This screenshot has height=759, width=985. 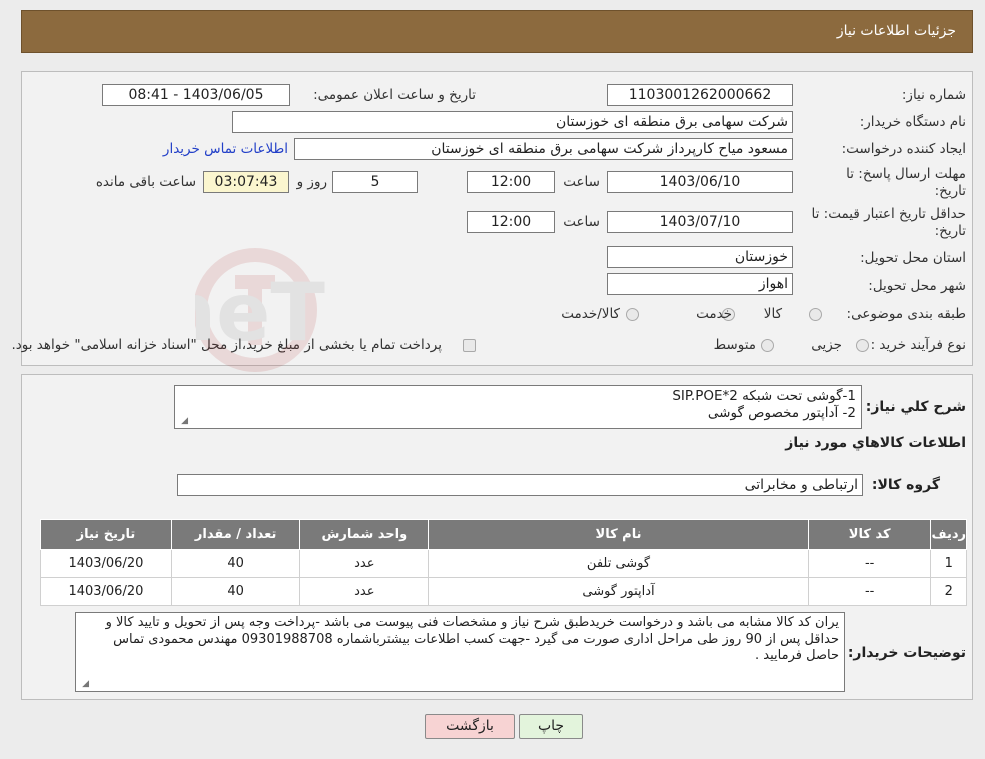 What do you see at coordinates (772, 314) in the screenshot?
I see `category-goods-label: کالا` at bounding box center [772, 314].